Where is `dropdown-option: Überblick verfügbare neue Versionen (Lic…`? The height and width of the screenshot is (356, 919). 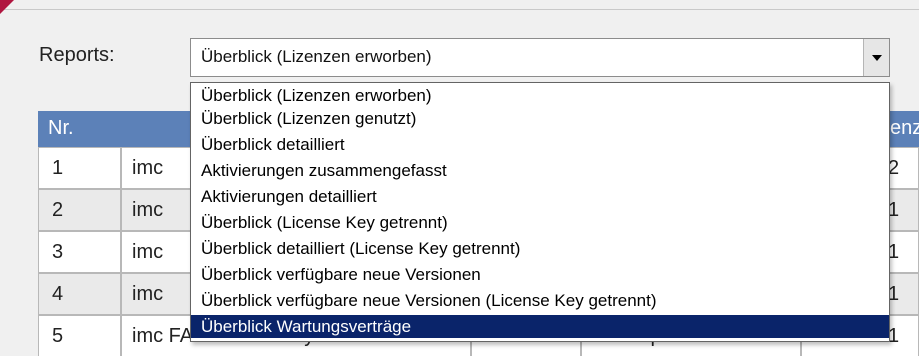 dropdown-option: Überblick verfügbare neue Versionen (Lic… is located at coordinates (540, 300).